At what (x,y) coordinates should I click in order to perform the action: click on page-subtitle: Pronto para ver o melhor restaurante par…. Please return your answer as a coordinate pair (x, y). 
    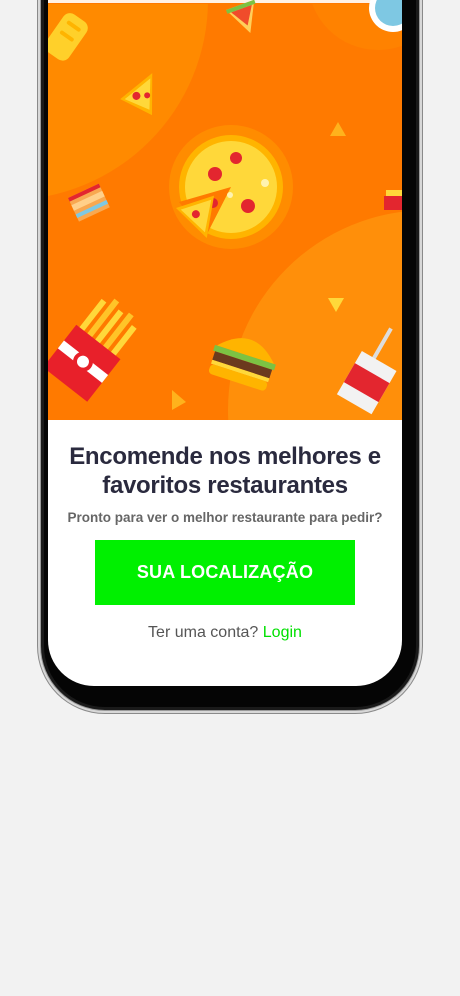
    Looking at the image, I should click on (225, 517).